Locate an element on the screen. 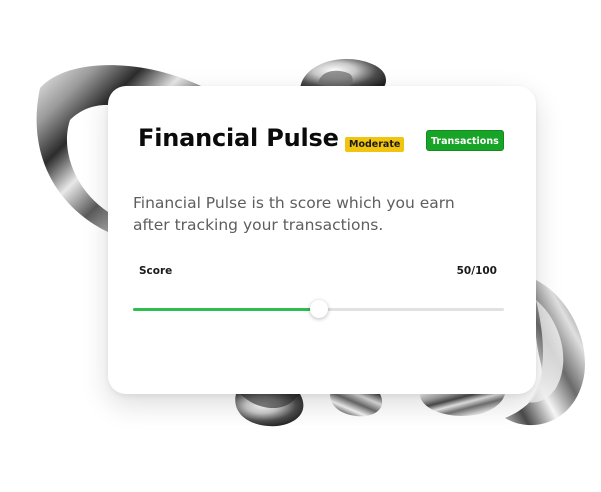 The image size is (601, 492). score-slider is located at coordinates (318, 309).